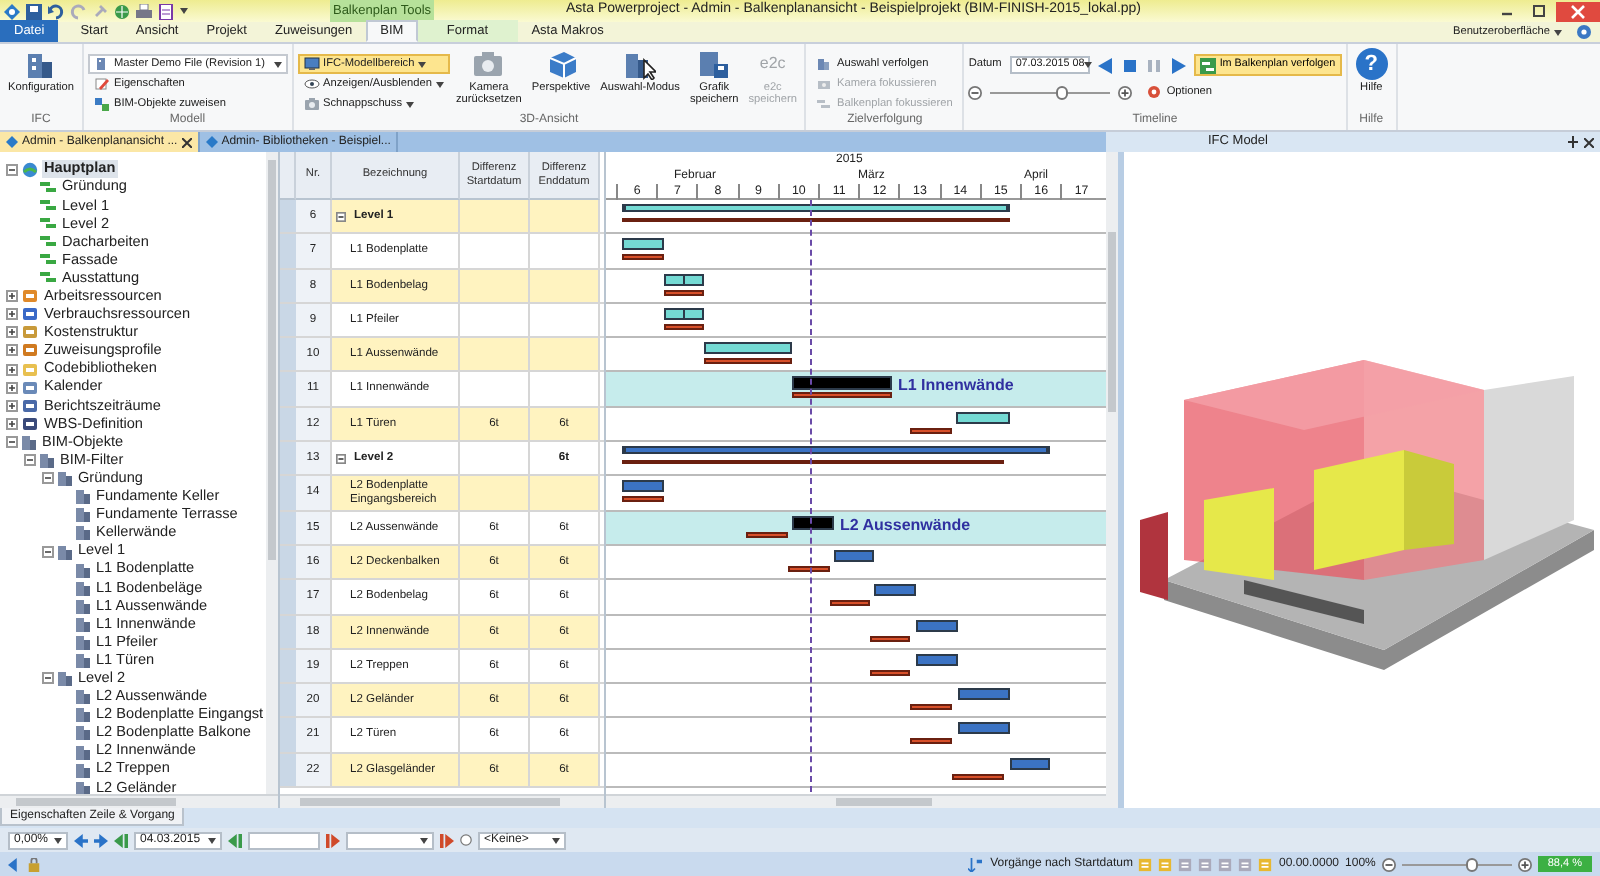 The image size is (1600, 876). What do you see at coordinates (311, 84) in the screenshot?
I see `eye-icon` at bounding box center [311, 84].